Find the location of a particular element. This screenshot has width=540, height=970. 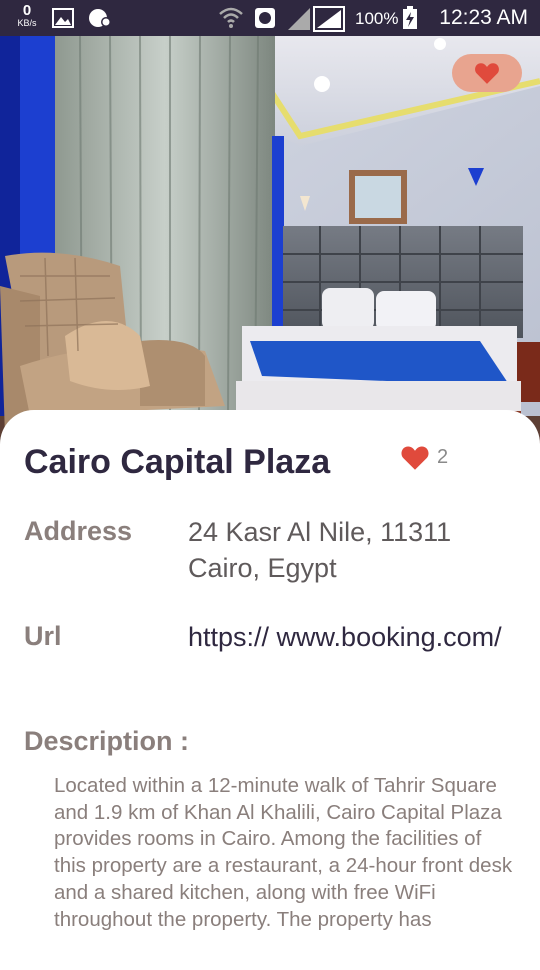

battery-charging-icon is located at coordinates (410, 17).